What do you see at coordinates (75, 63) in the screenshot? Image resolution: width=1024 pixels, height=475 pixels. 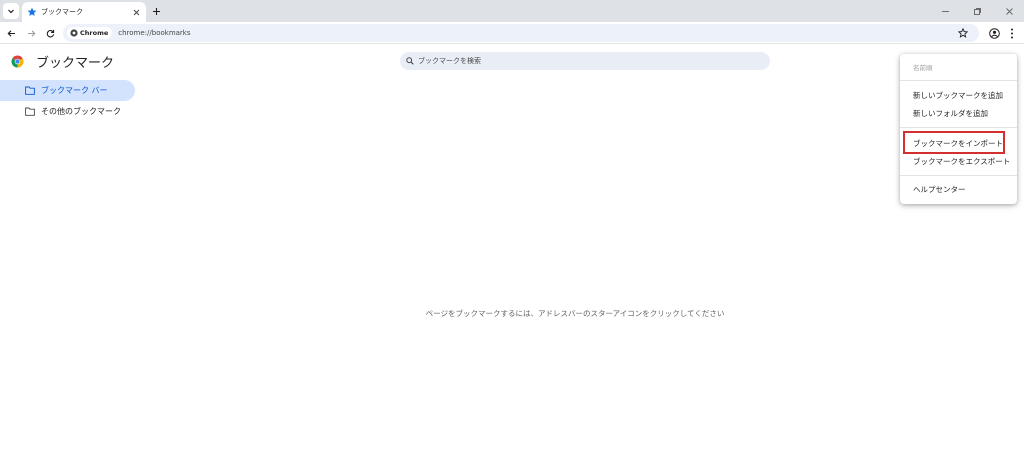 I see `page-title: ブックマーク` at bounding box center [75, 63].